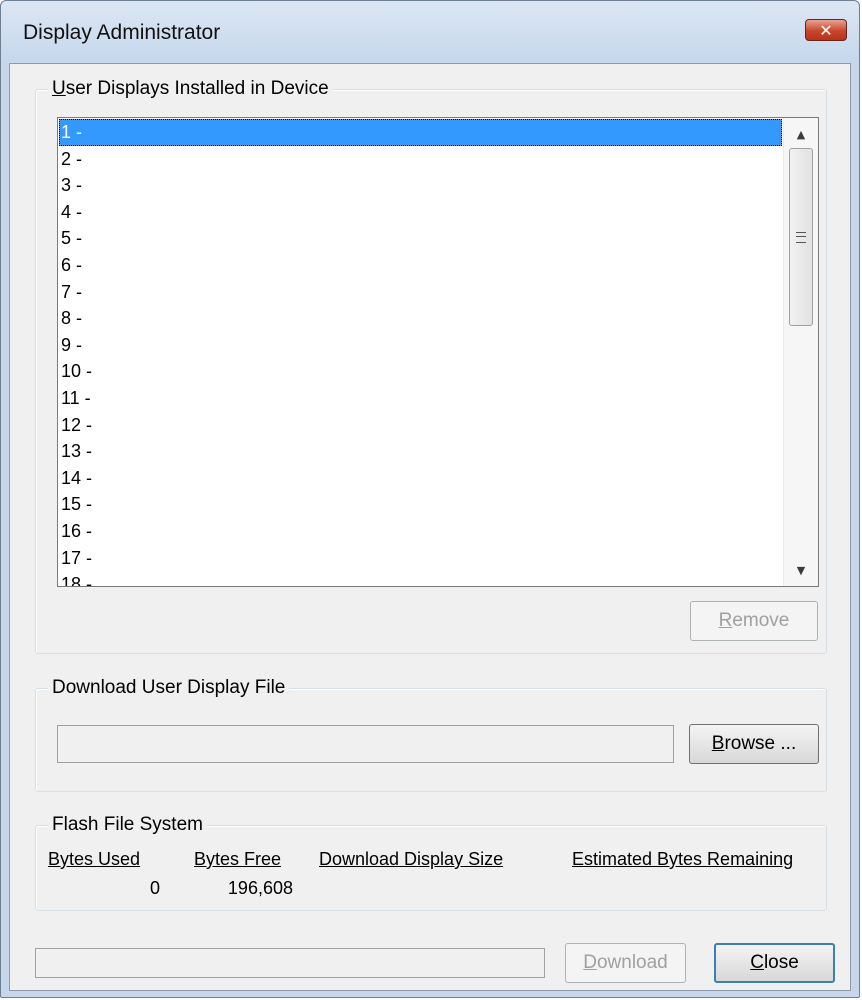 The height and width of the screenshot is (1000, 862). Describe the element at coordinates (420, 318) in the screenshot. I see `list-item: 8 -` at that location.